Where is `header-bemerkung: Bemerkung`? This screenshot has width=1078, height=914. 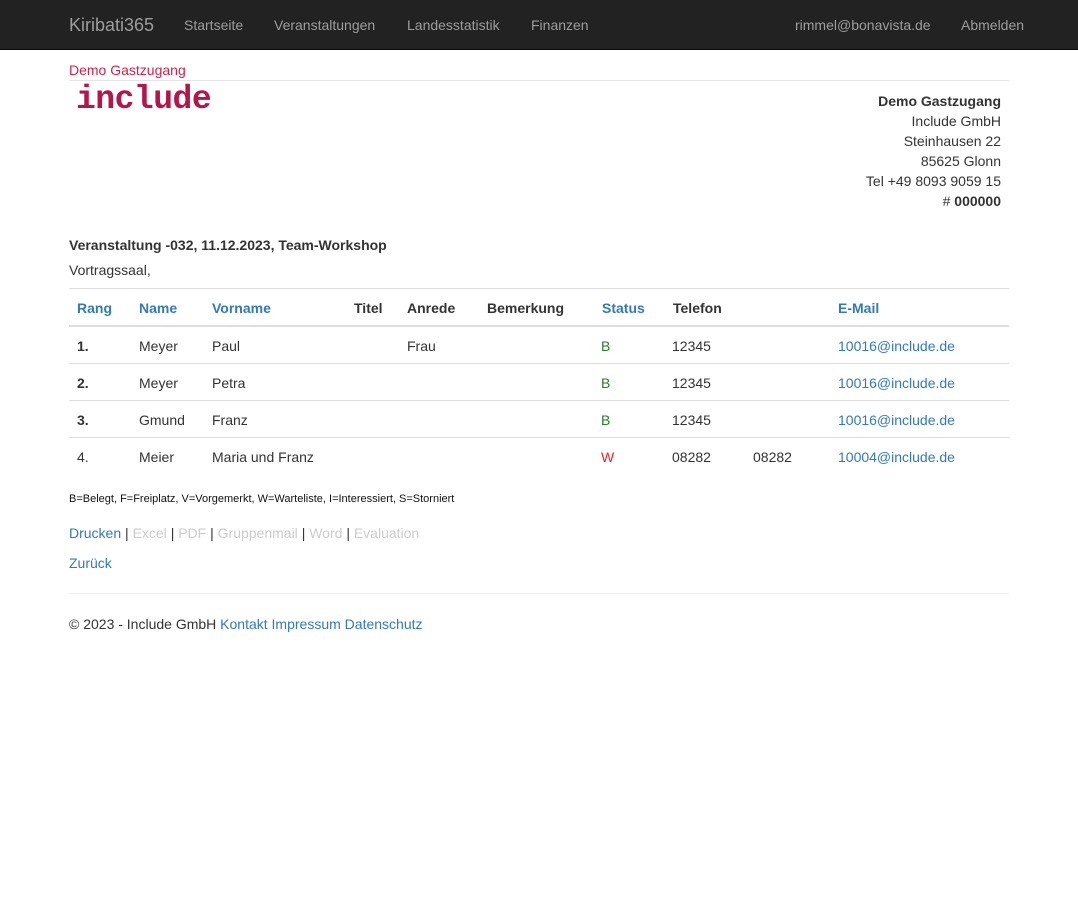
header-bemerkung: Bemerkung is located at coordinates (526, 308).